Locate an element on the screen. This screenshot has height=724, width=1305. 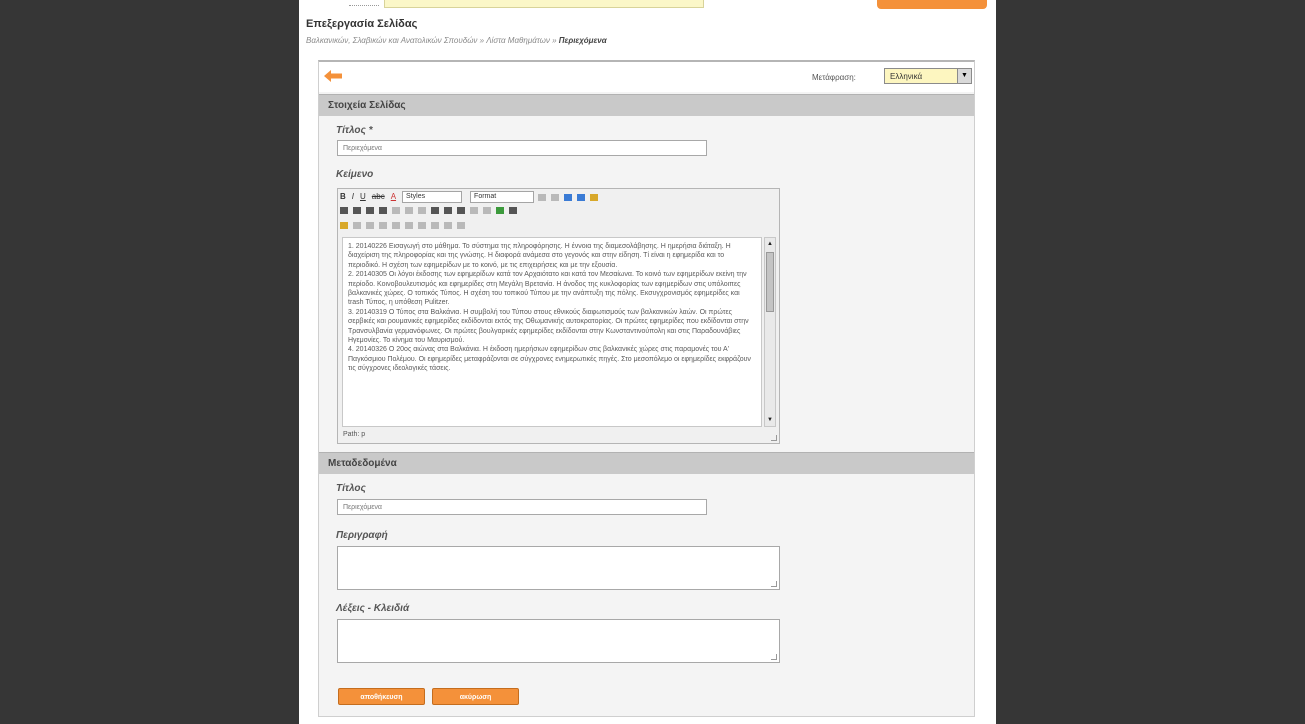
numbered-list-icon is located at coordinates (409, 211).